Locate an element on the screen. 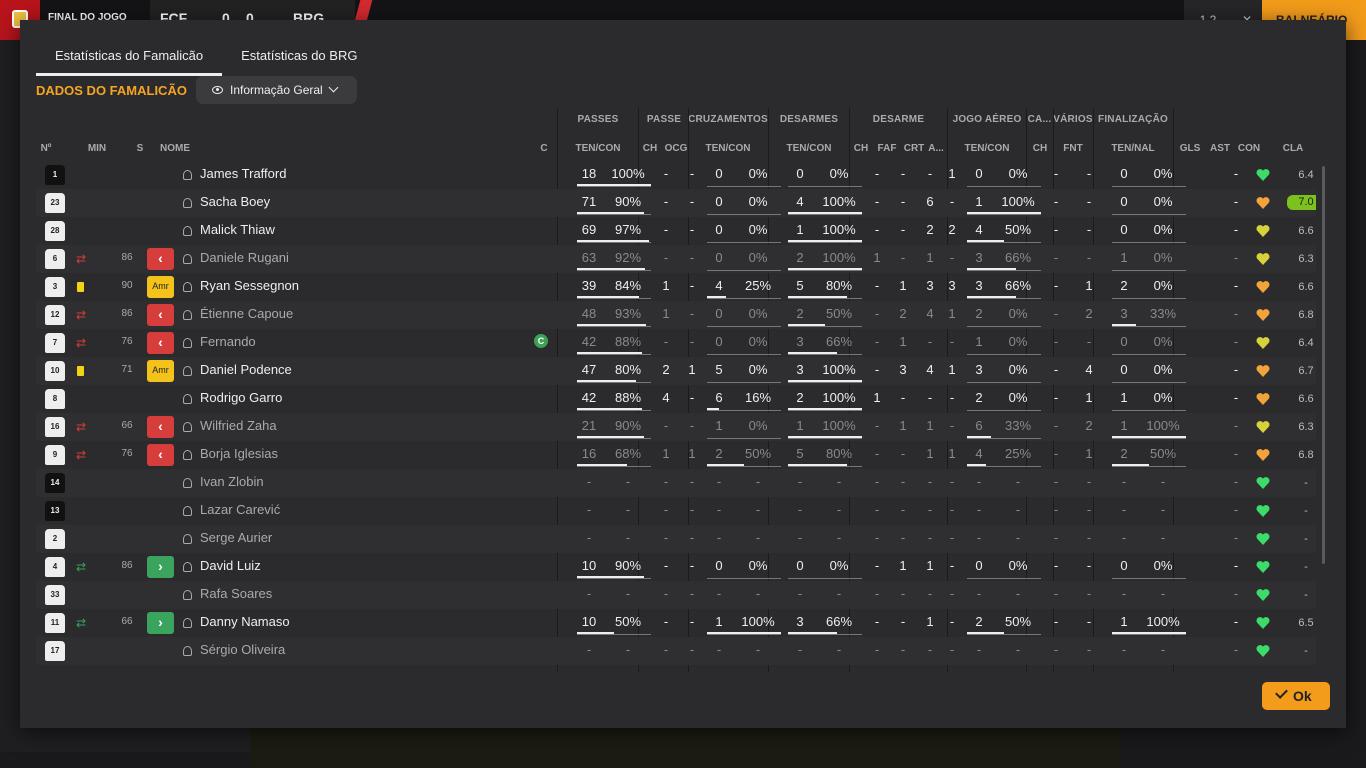  col-header-desarme-ch: CH is located at coordinates (861, 148).